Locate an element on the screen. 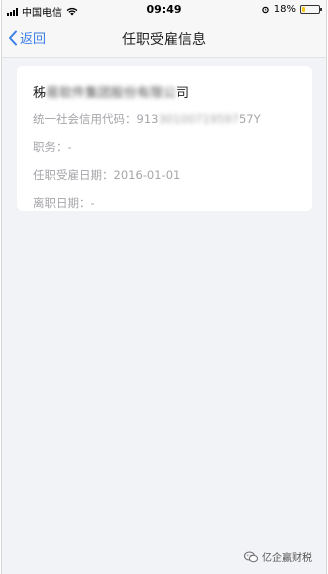  status-bar: 中国电信 09:49 18% is located at coordinates (164, 10).